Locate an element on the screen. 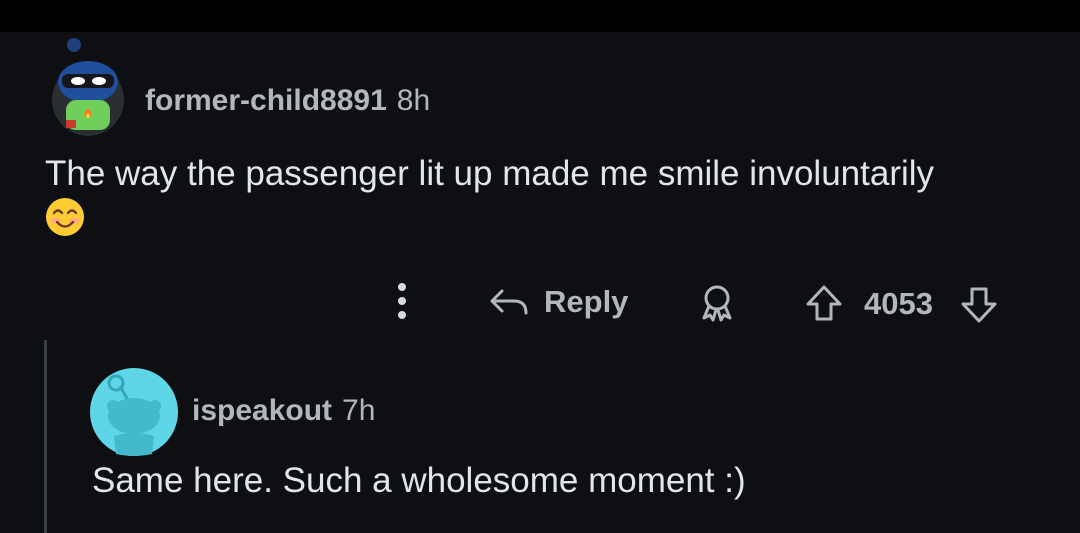 This screenshot has width=1080, height=533. award-button is located at coordinates (717, 303).